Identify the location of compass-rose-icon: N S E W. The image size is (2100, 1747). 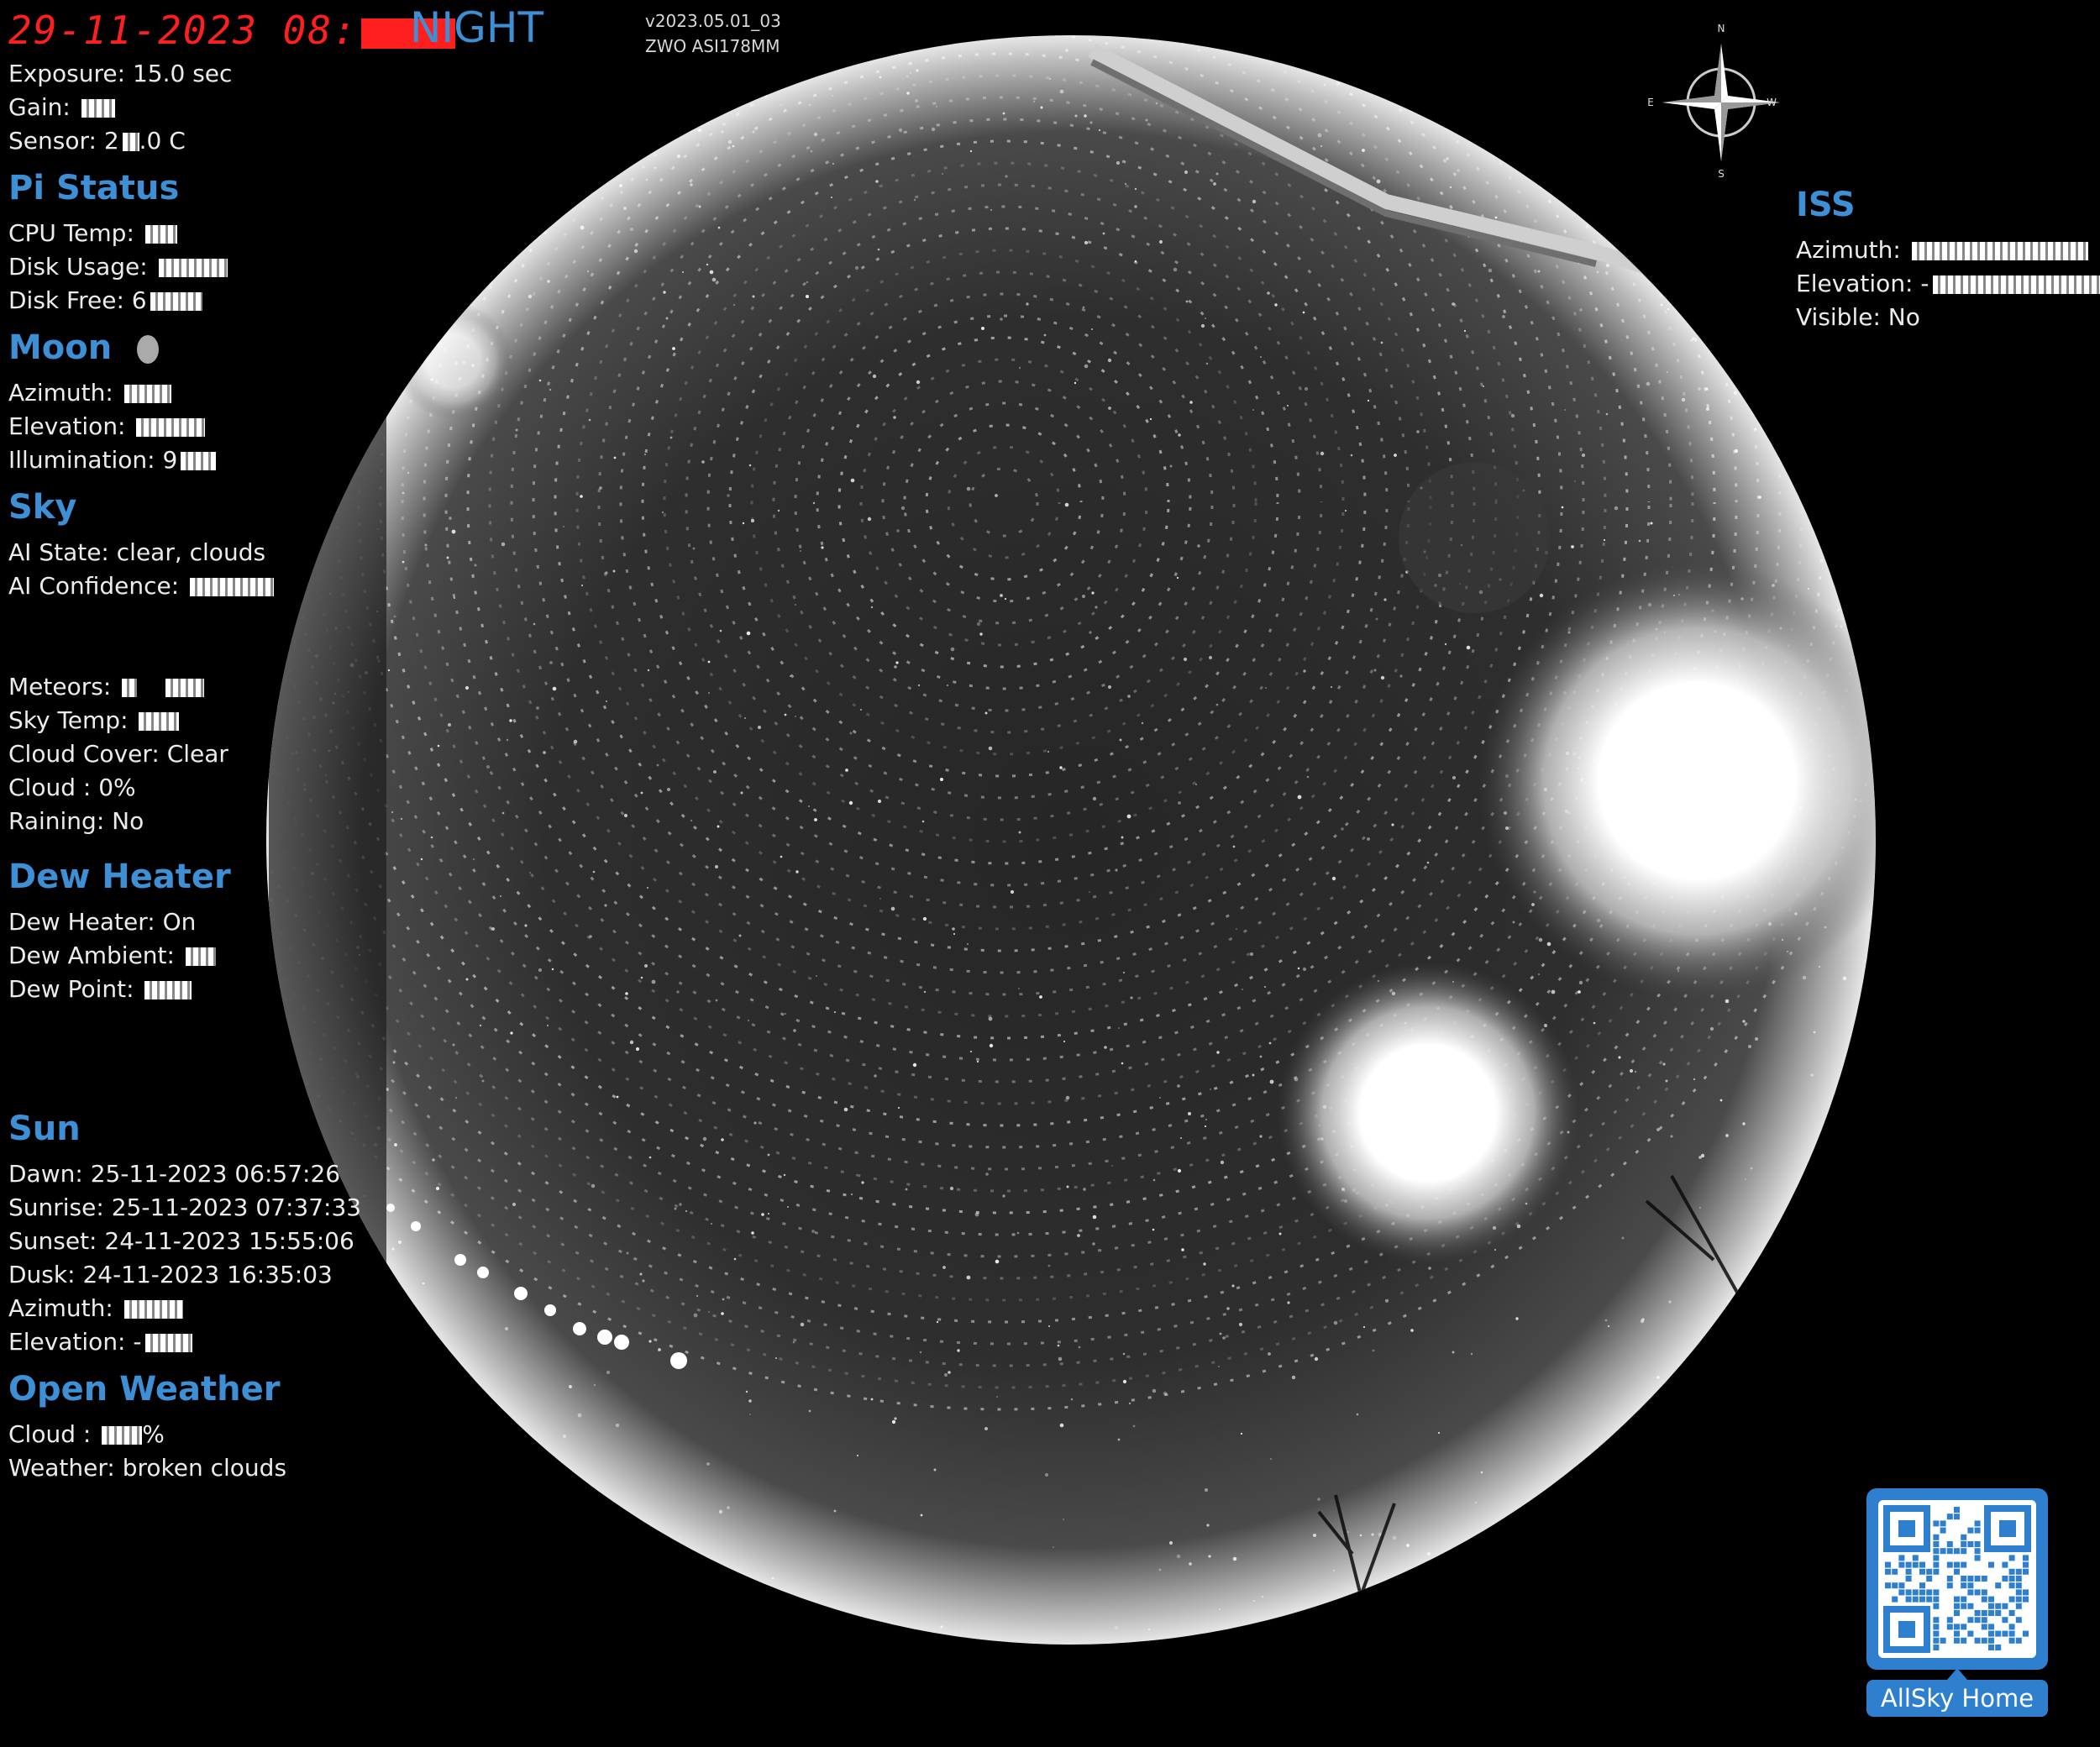
(1713, 101).